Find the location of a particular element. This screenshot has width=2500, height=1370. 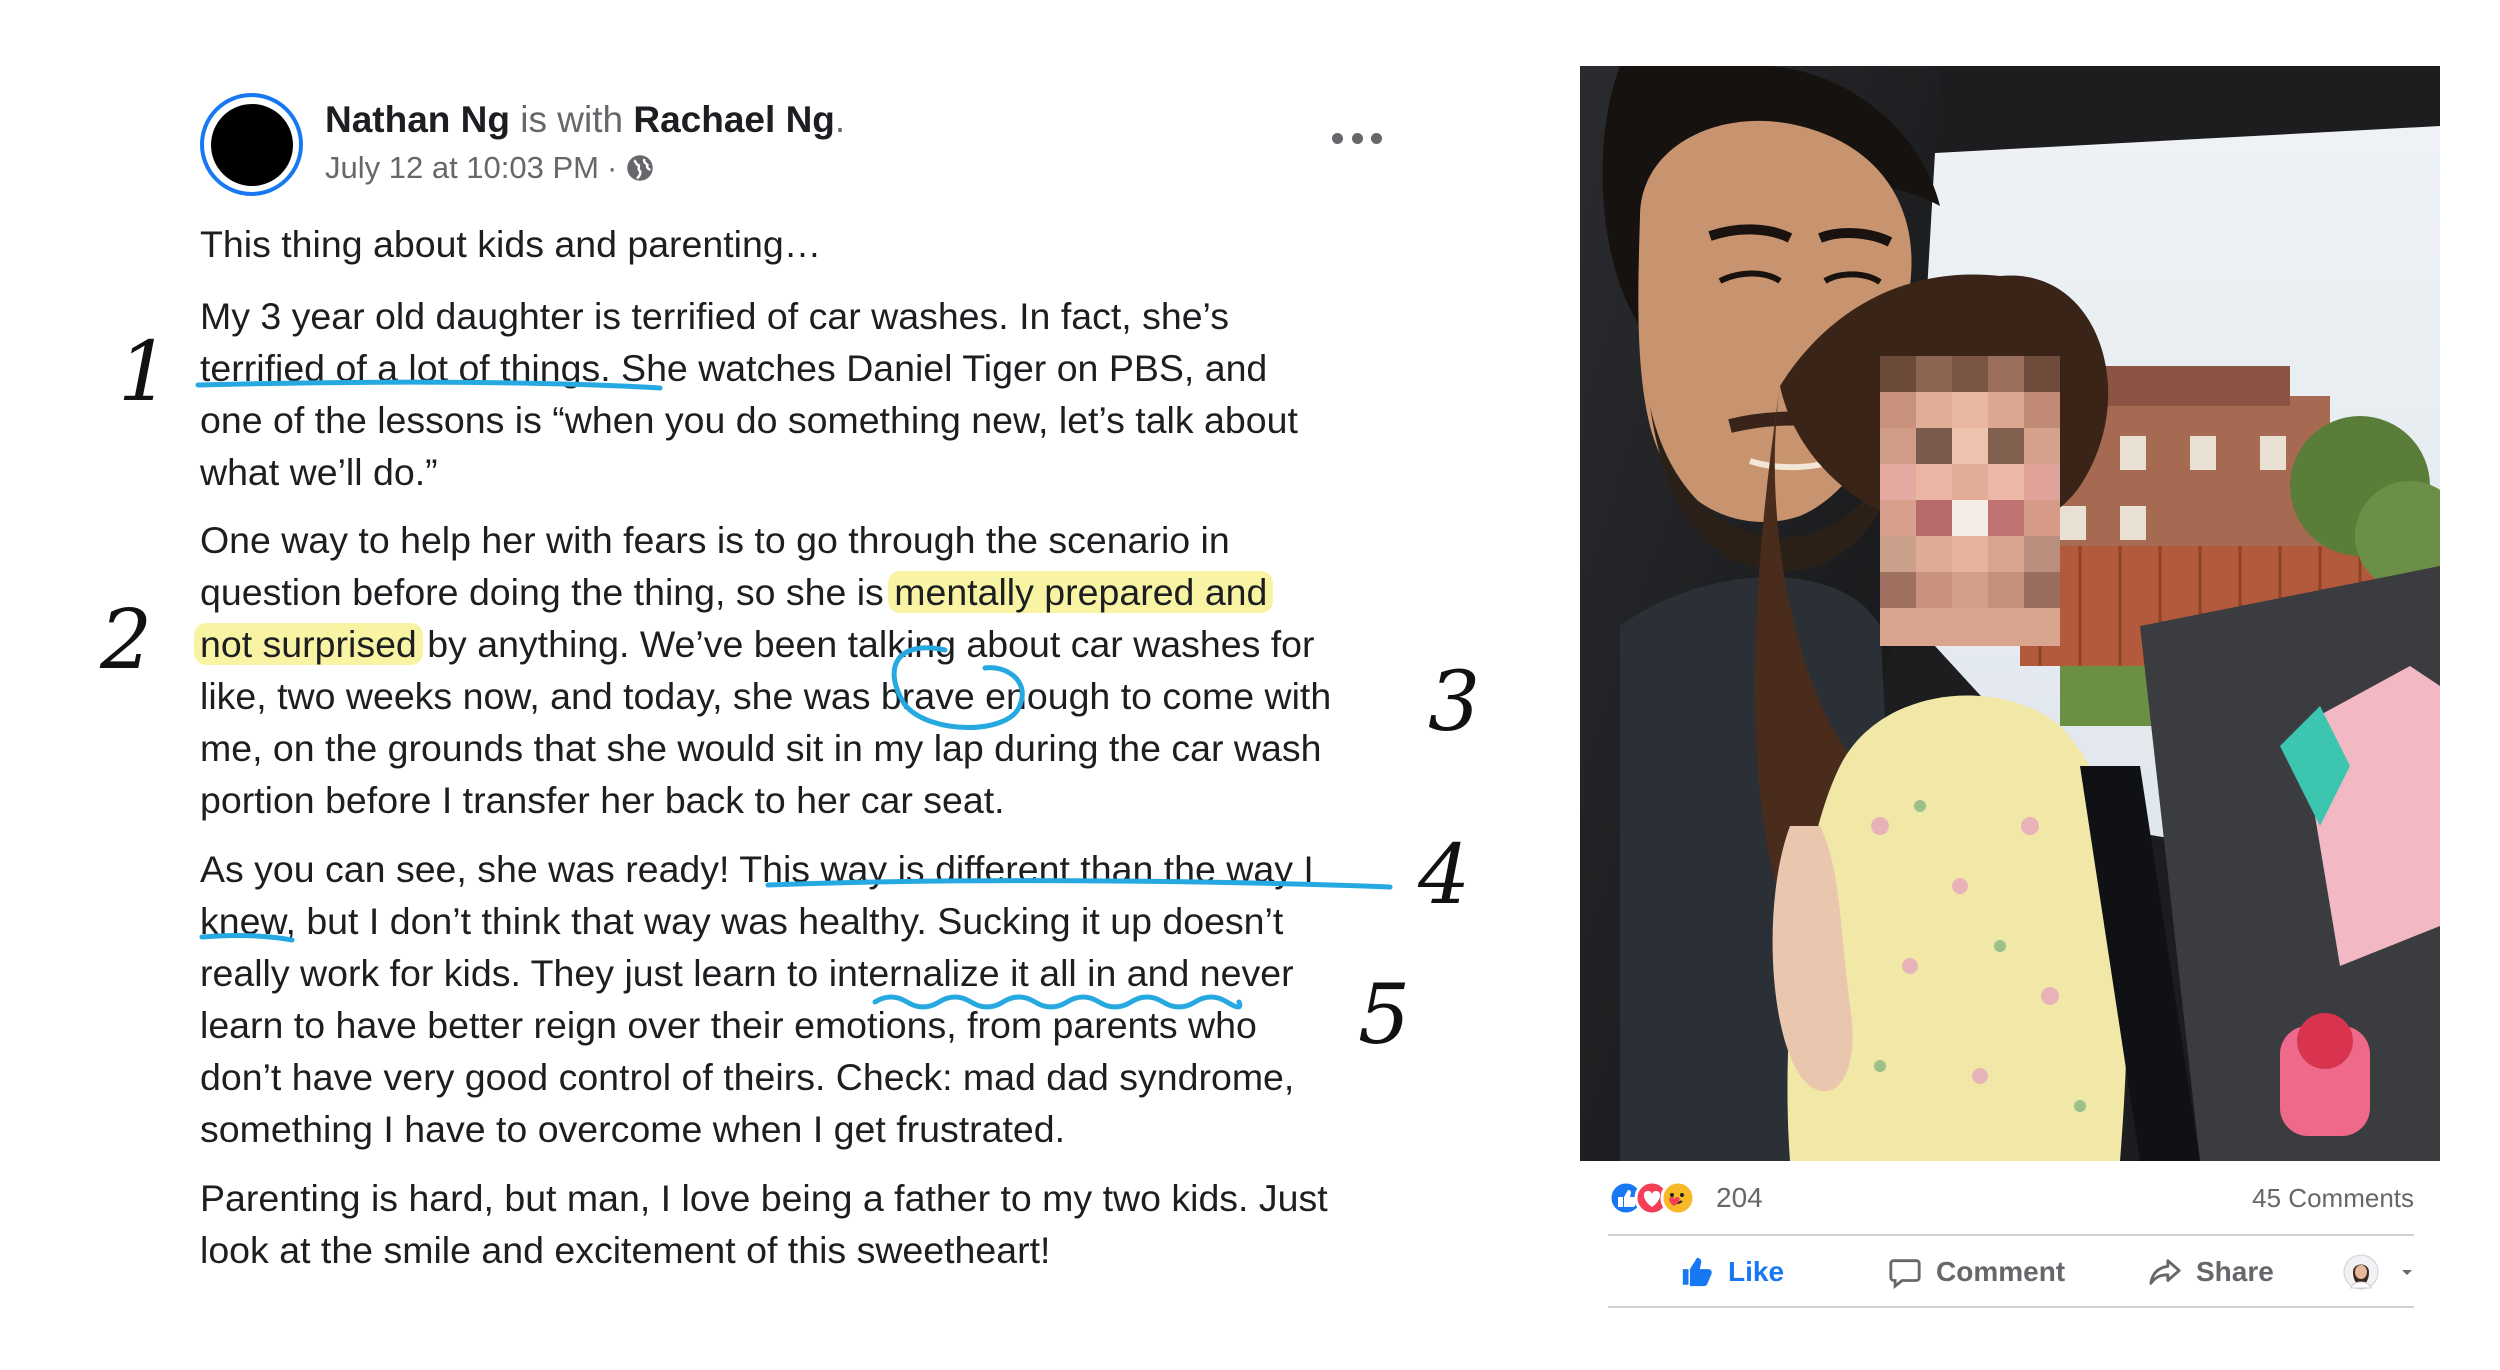

comment-button: Comment is located at coordinates (1976, 1272).